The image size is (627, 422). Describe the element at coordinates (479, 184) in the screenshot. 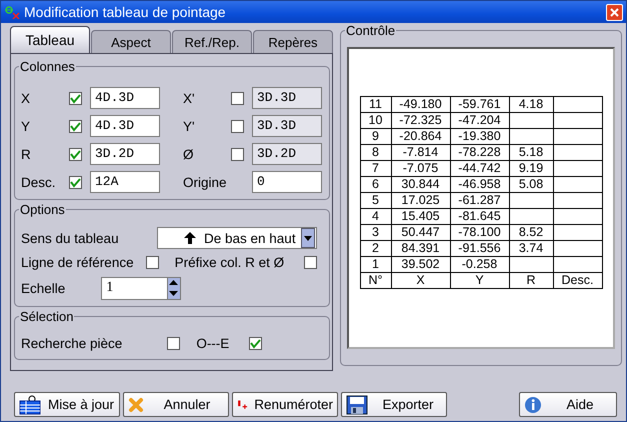

I see `table-cell: -46.958` at that location.